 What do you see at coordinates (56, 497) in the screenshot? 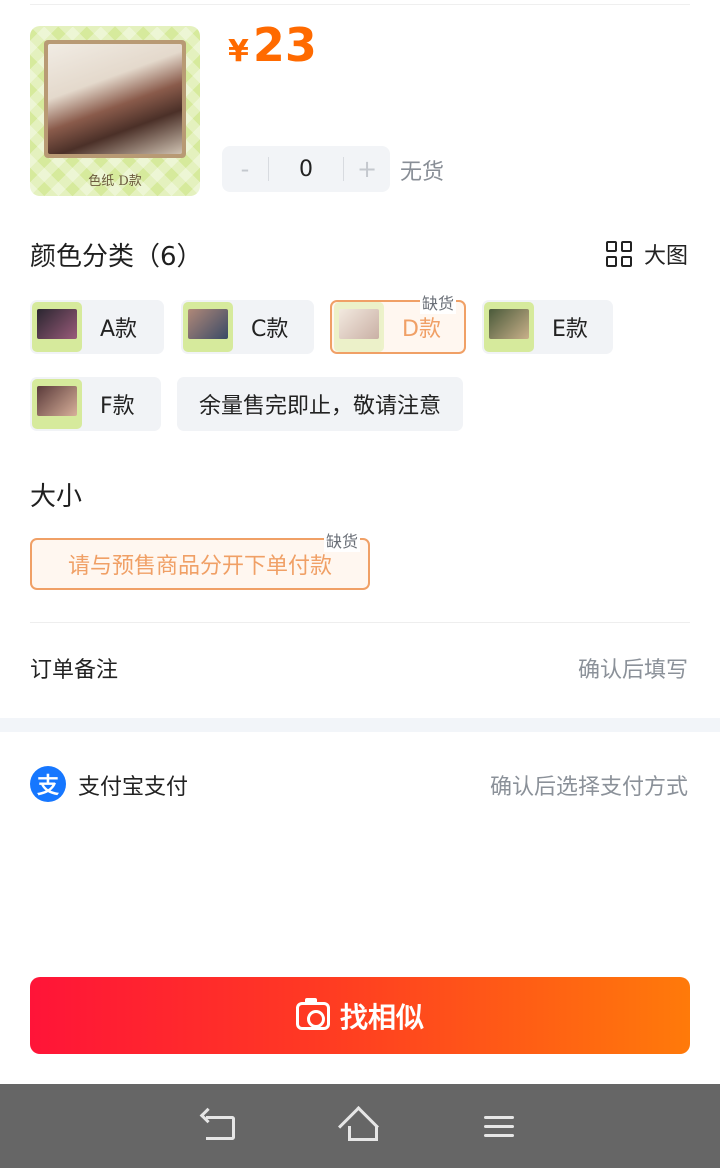
I see `size-section-title: 大小` at bounding box center [56, 497].